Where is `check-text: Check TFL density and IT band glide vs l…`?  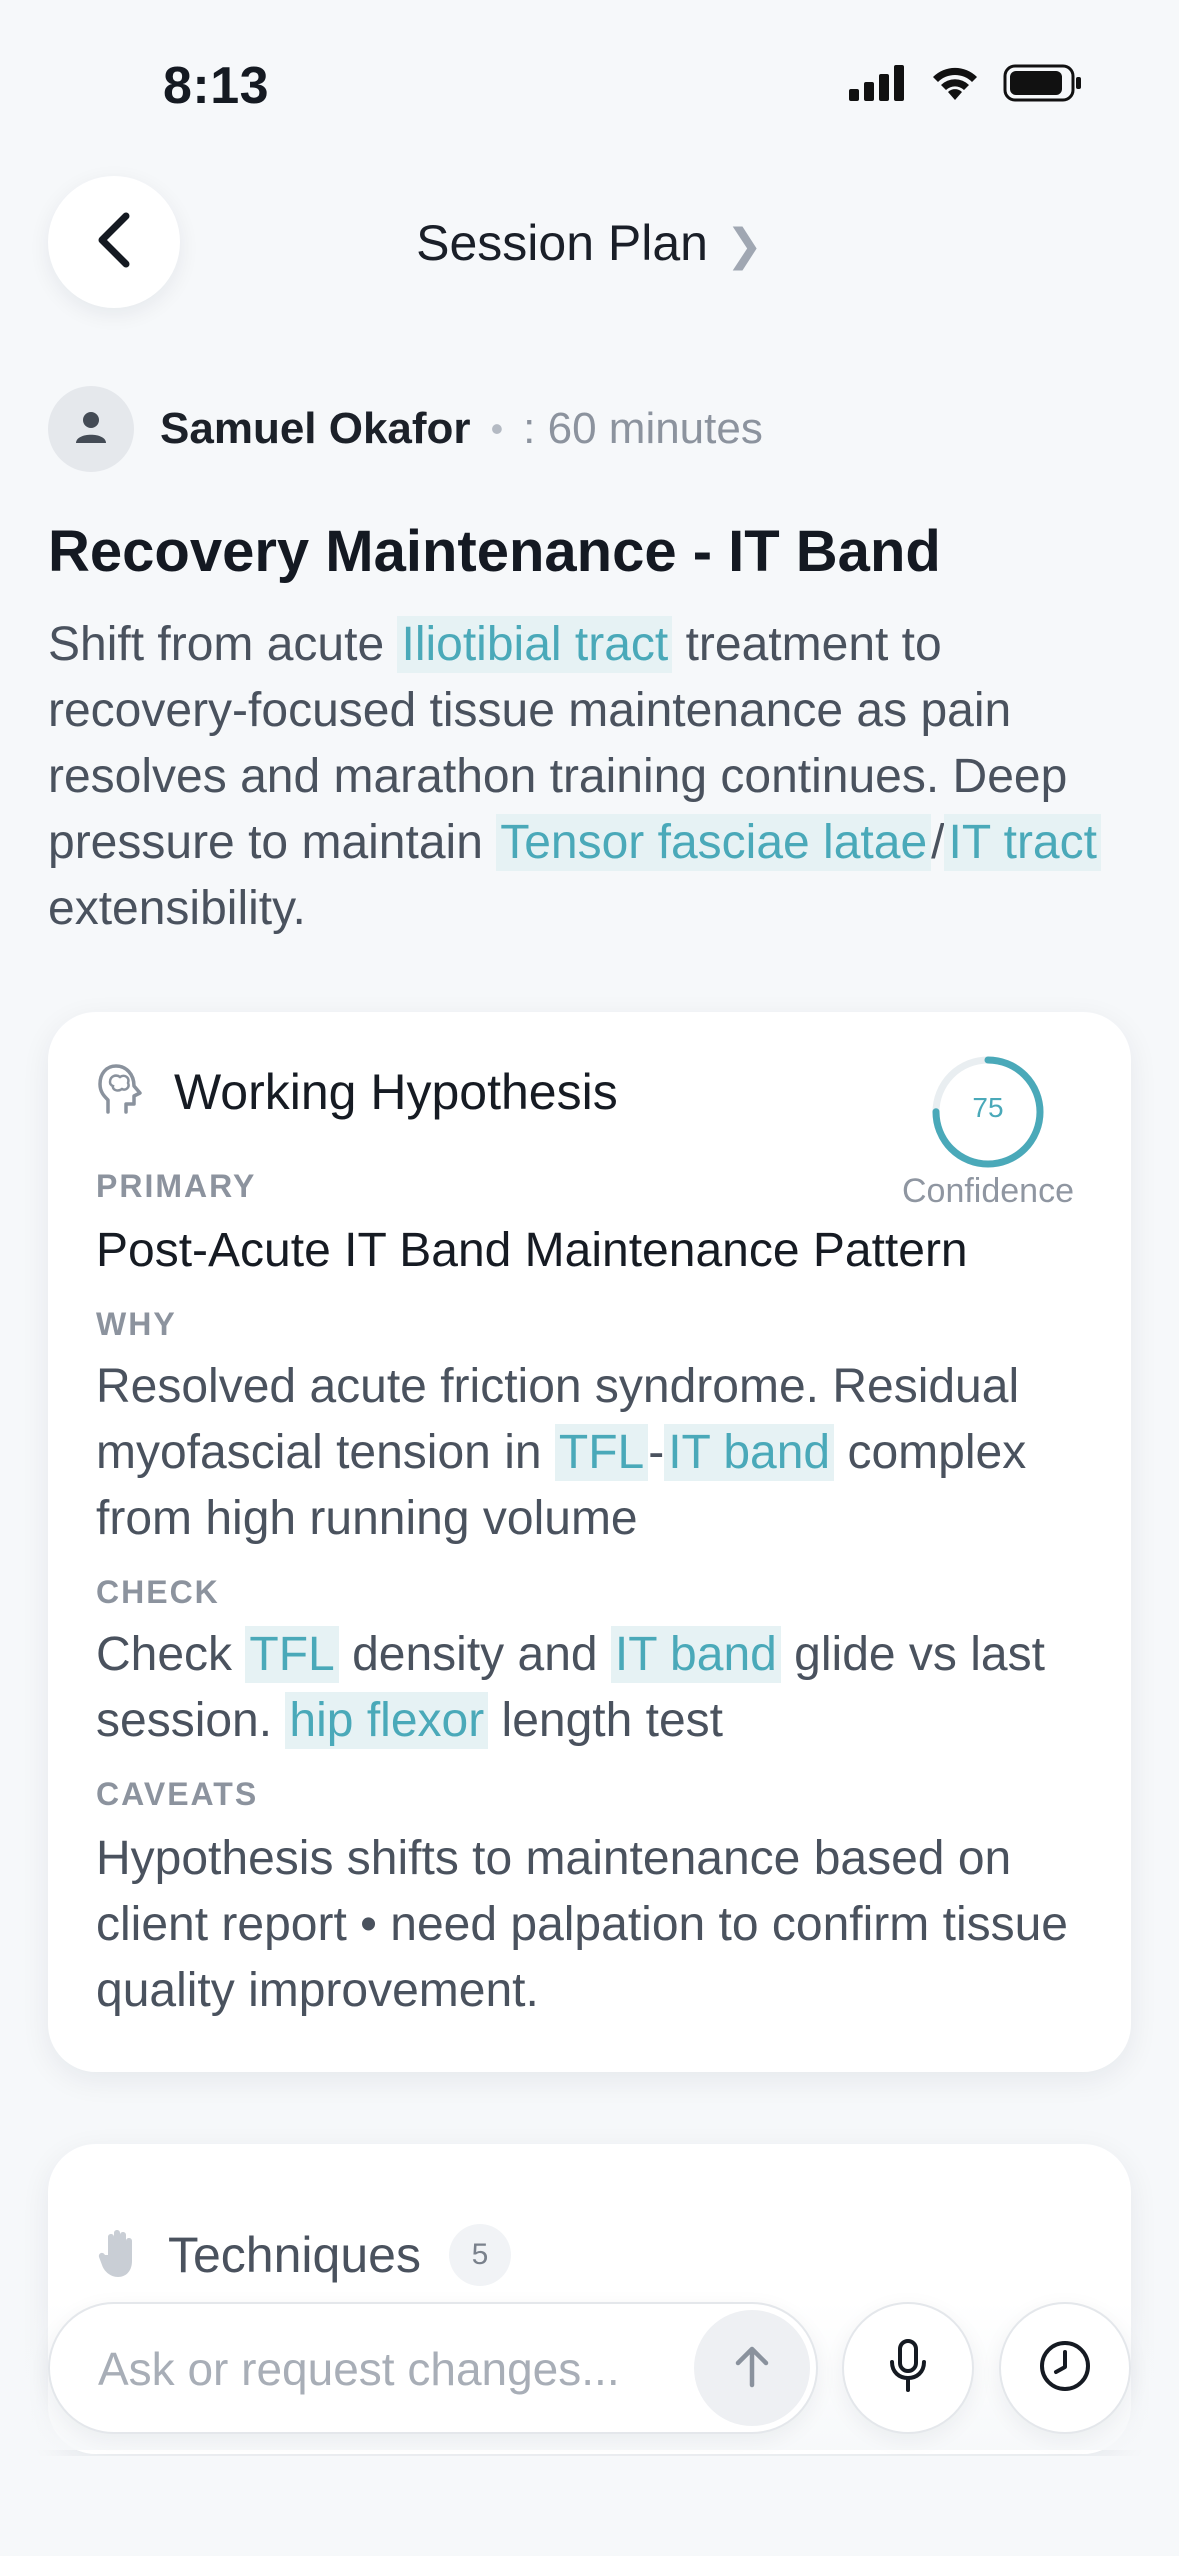 check-text: Check TFL density and IT band glide vs l… is located at coordinates (596, 1688).